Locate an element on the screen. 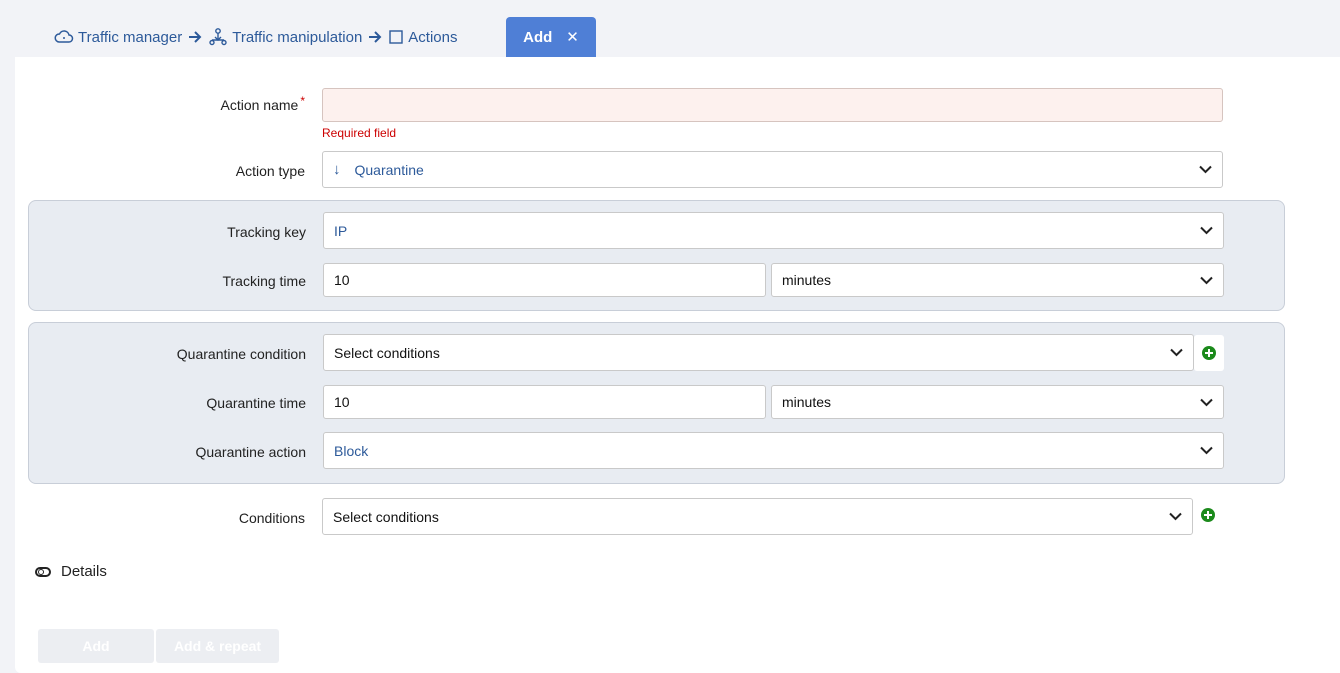  action-name-input is located at coordinates (772, 105).